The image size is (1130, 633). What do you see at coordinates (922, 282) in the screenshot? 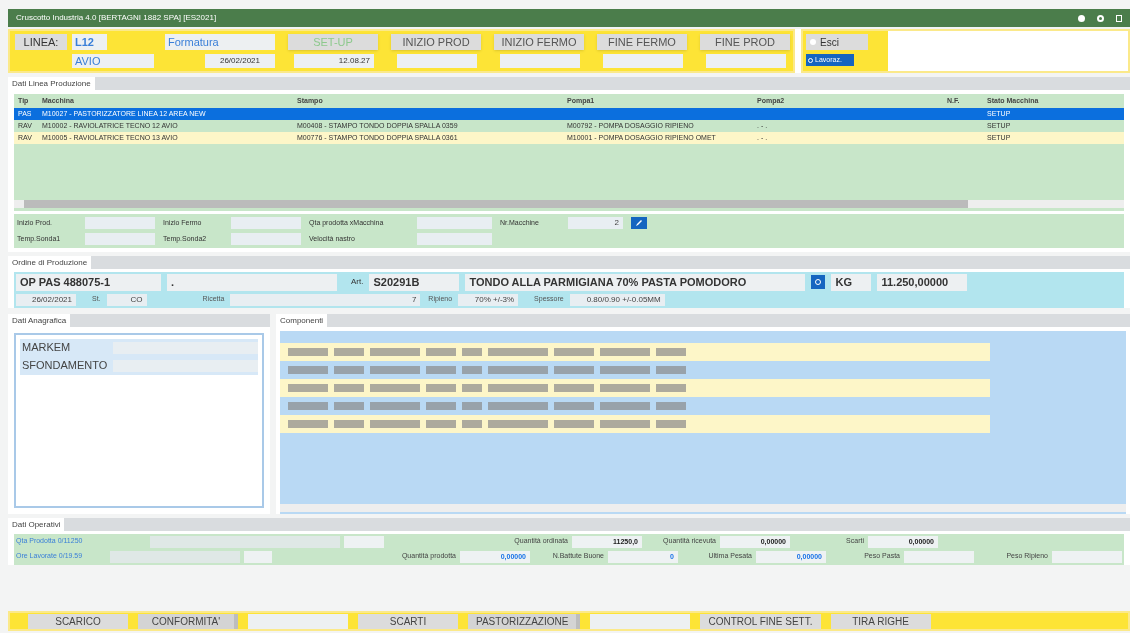
I see `order-quantity: 11.250,00000` at bounding box center [922, 282].